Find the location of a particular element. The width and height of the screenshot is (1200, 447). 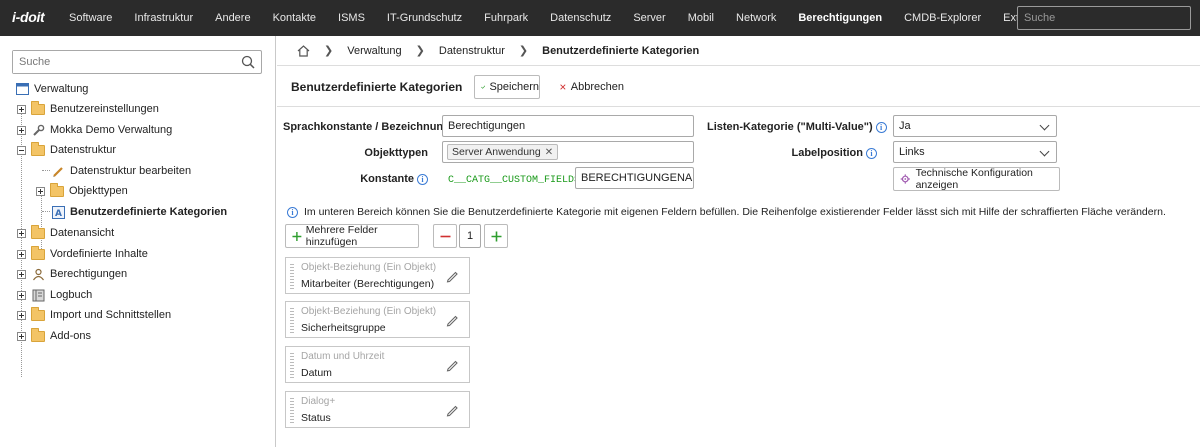

const-value: BERECHTIGUNGENANWENDUNG is located at coordinates (637, 178).